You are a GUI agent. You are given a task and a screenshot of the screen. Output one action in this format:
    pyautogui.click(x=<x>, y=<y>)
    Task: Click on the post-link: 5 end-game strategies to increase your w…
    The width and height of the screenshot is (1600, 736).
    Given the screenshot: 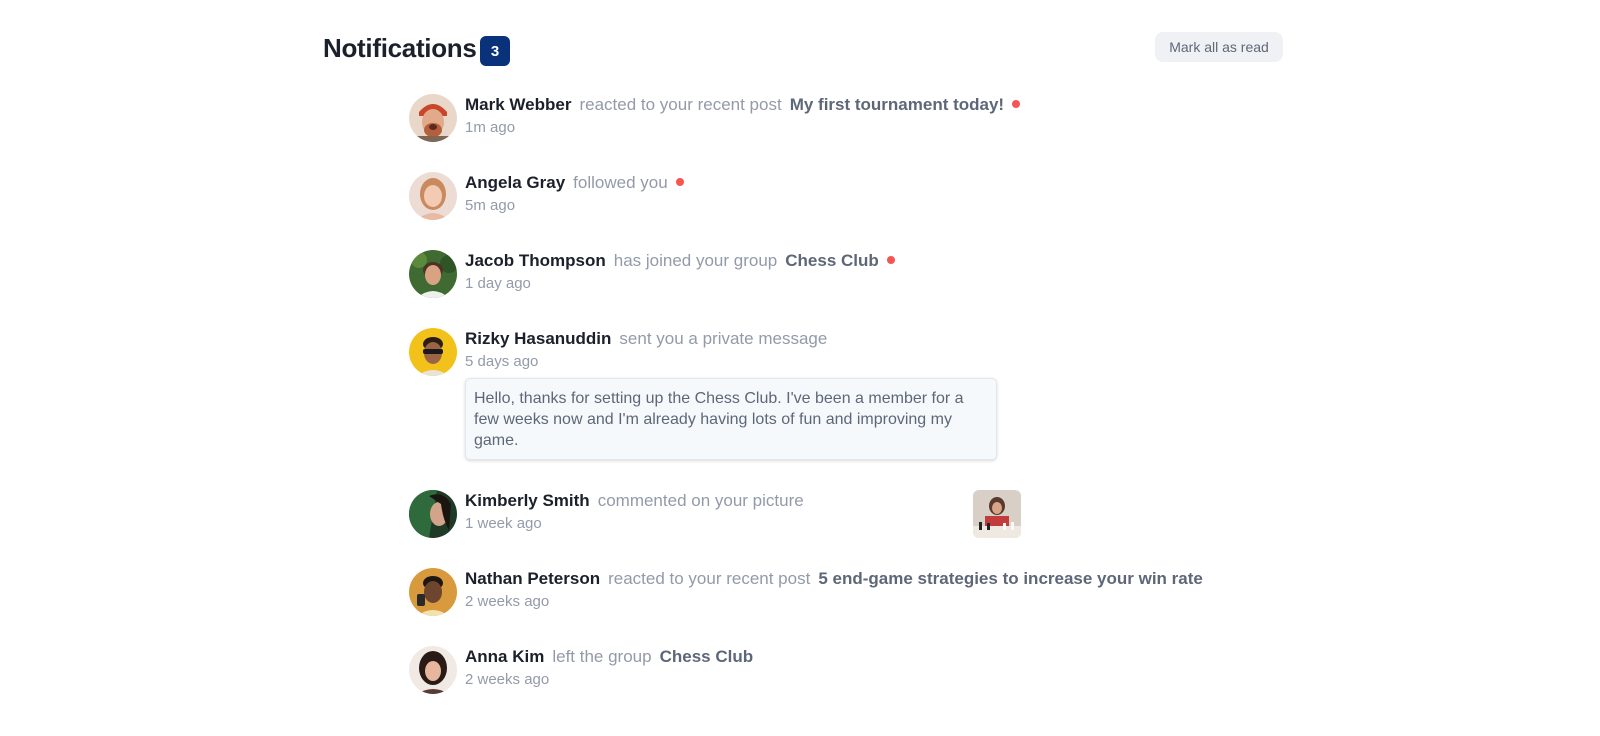 What is the action you would take?
    pyautogui.click(x=1010, y=578)
    